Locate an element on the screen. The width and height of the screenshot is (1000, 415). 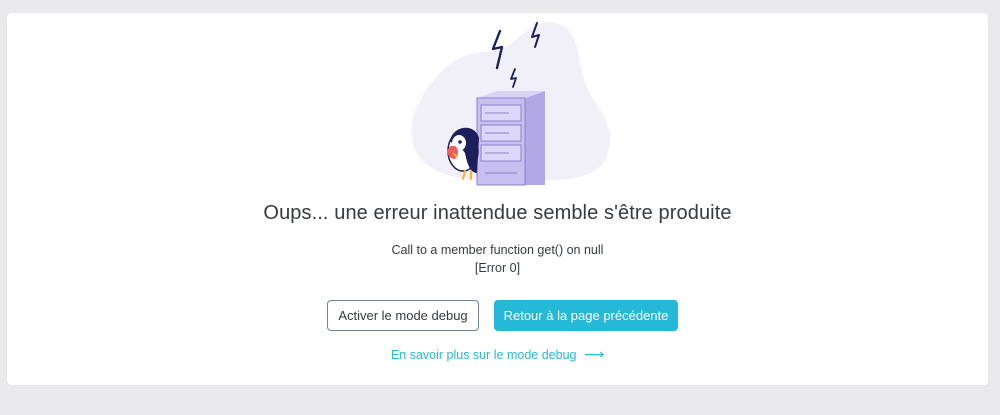
back-to-previous-page-button: Retour à la page précédente is located at coordinates (586, 315).